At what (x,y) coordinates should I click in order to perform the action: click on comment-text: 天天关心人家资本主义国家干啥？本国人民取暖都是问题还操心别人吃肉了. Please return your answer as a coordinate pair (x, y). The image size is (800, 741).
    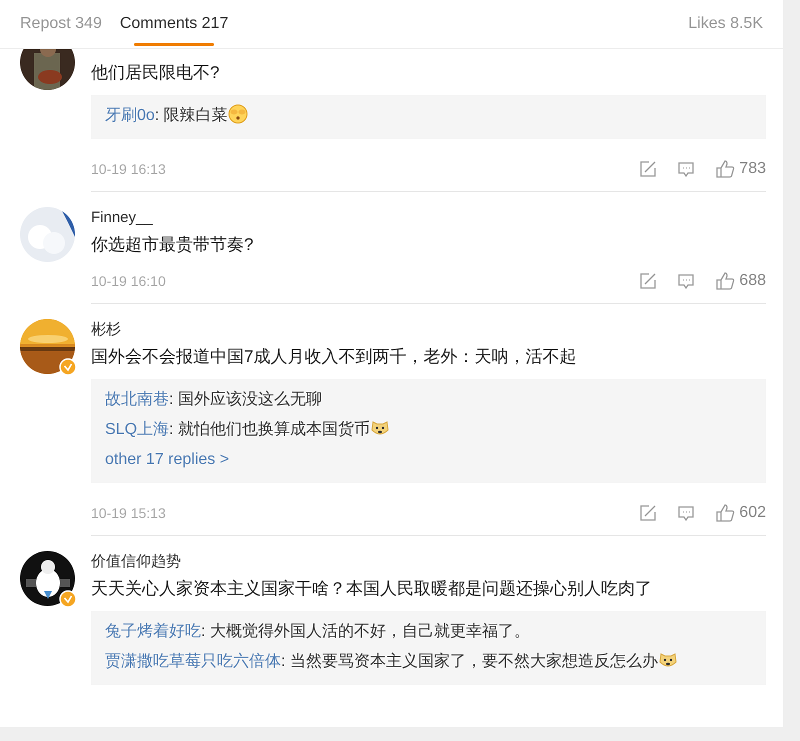
    Looking at the image, I should click on (372, 589).